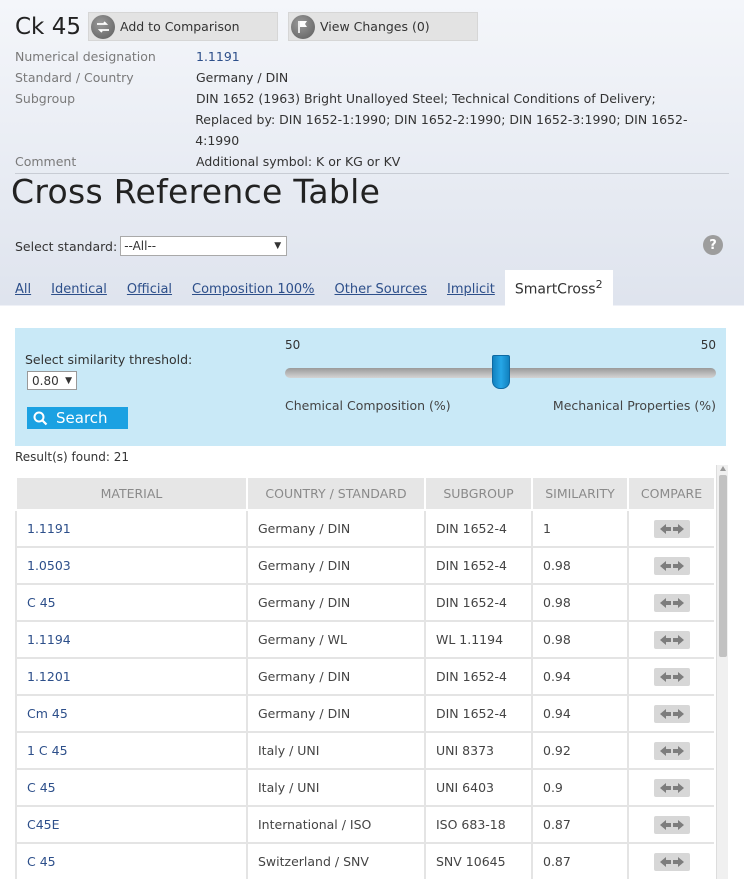 The image size is (744, 879). What do you see at coordinates (131, 750) in the screenshot?
I see `material-link: 1 C 45` at bounding box center [131, 750].